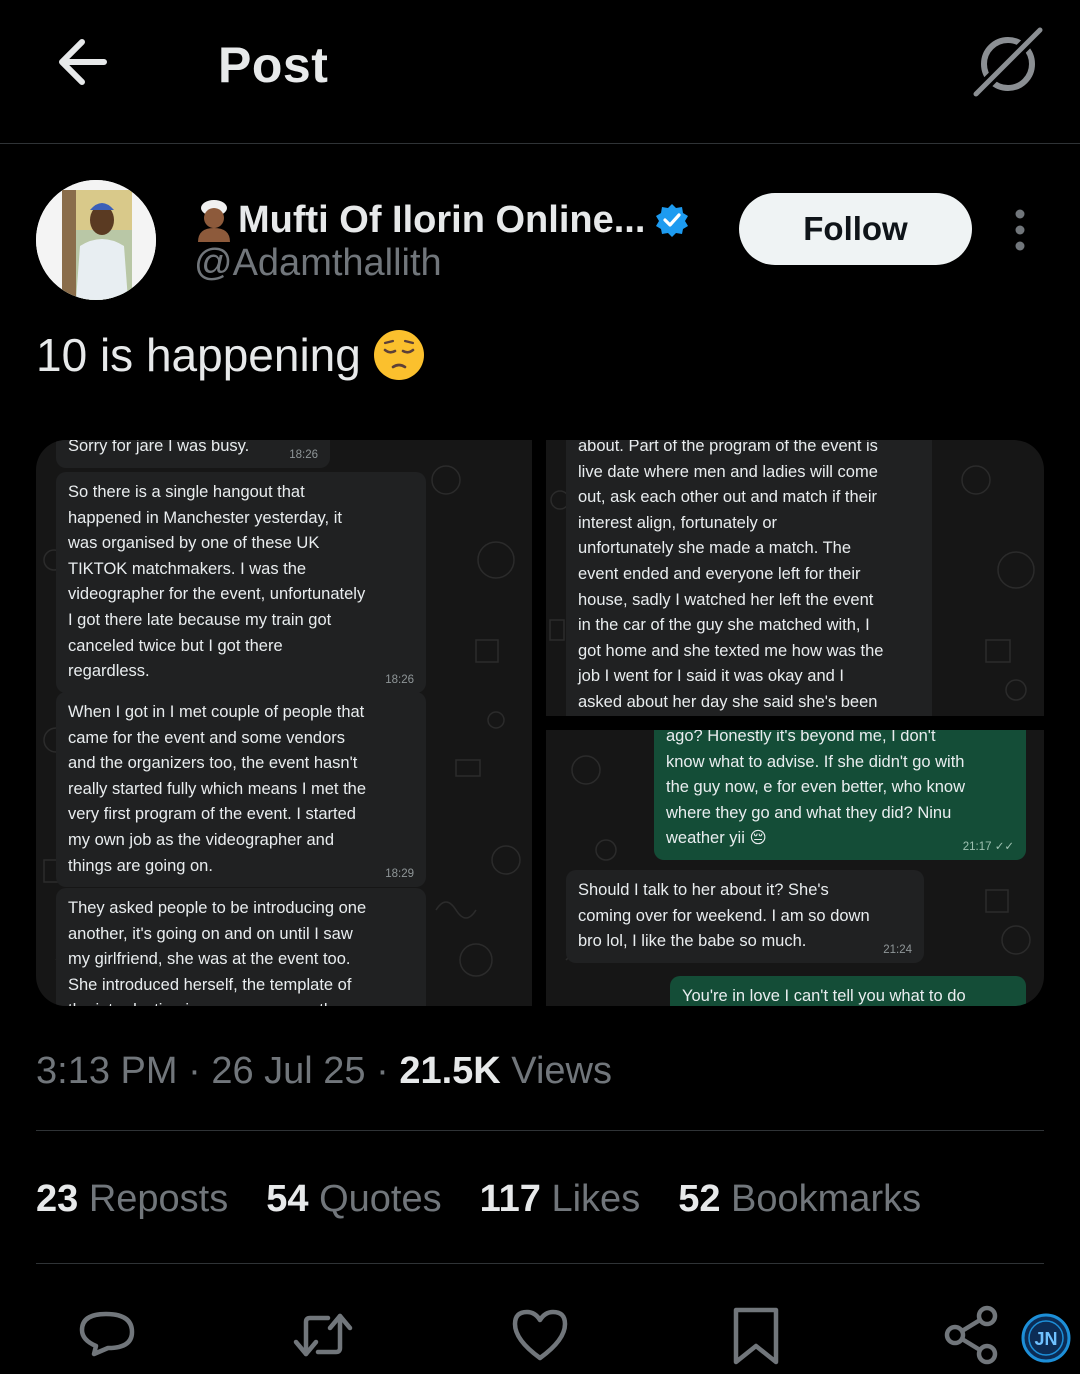 This screenshot has width=1080, height=1374. What do you see at coordinates (715, 548) in the screenshot?
I see `message-line: unfortunately she made a match. The` at bounding box center [715, 548].